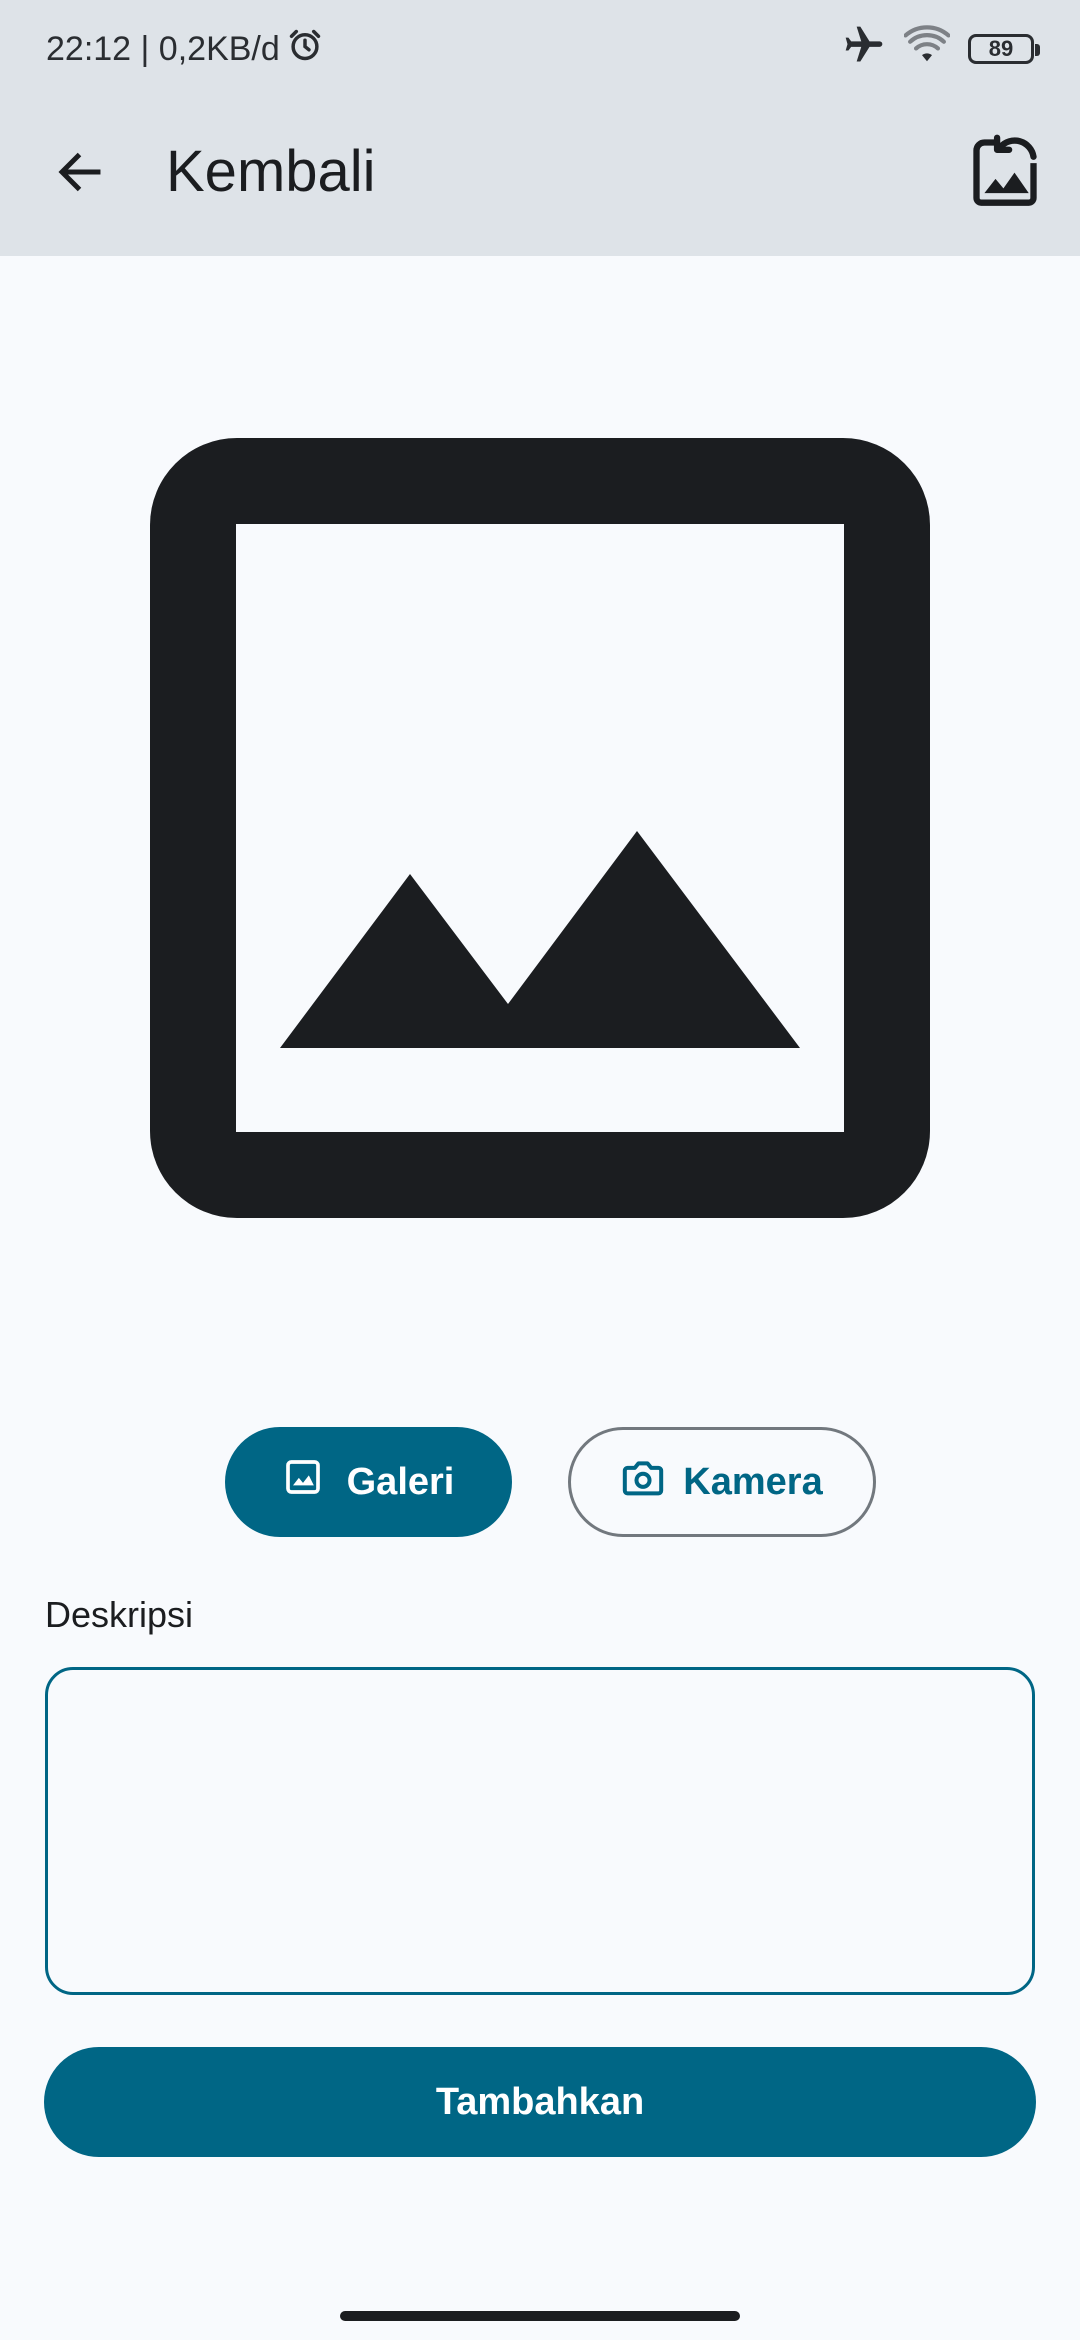 The width and height of the screenshot is (1080, 2340). What do you see at coordinates (119, 1614) in the screenshot?
I see `description-label: Deskripsi` at bounding box center [119, 1614].